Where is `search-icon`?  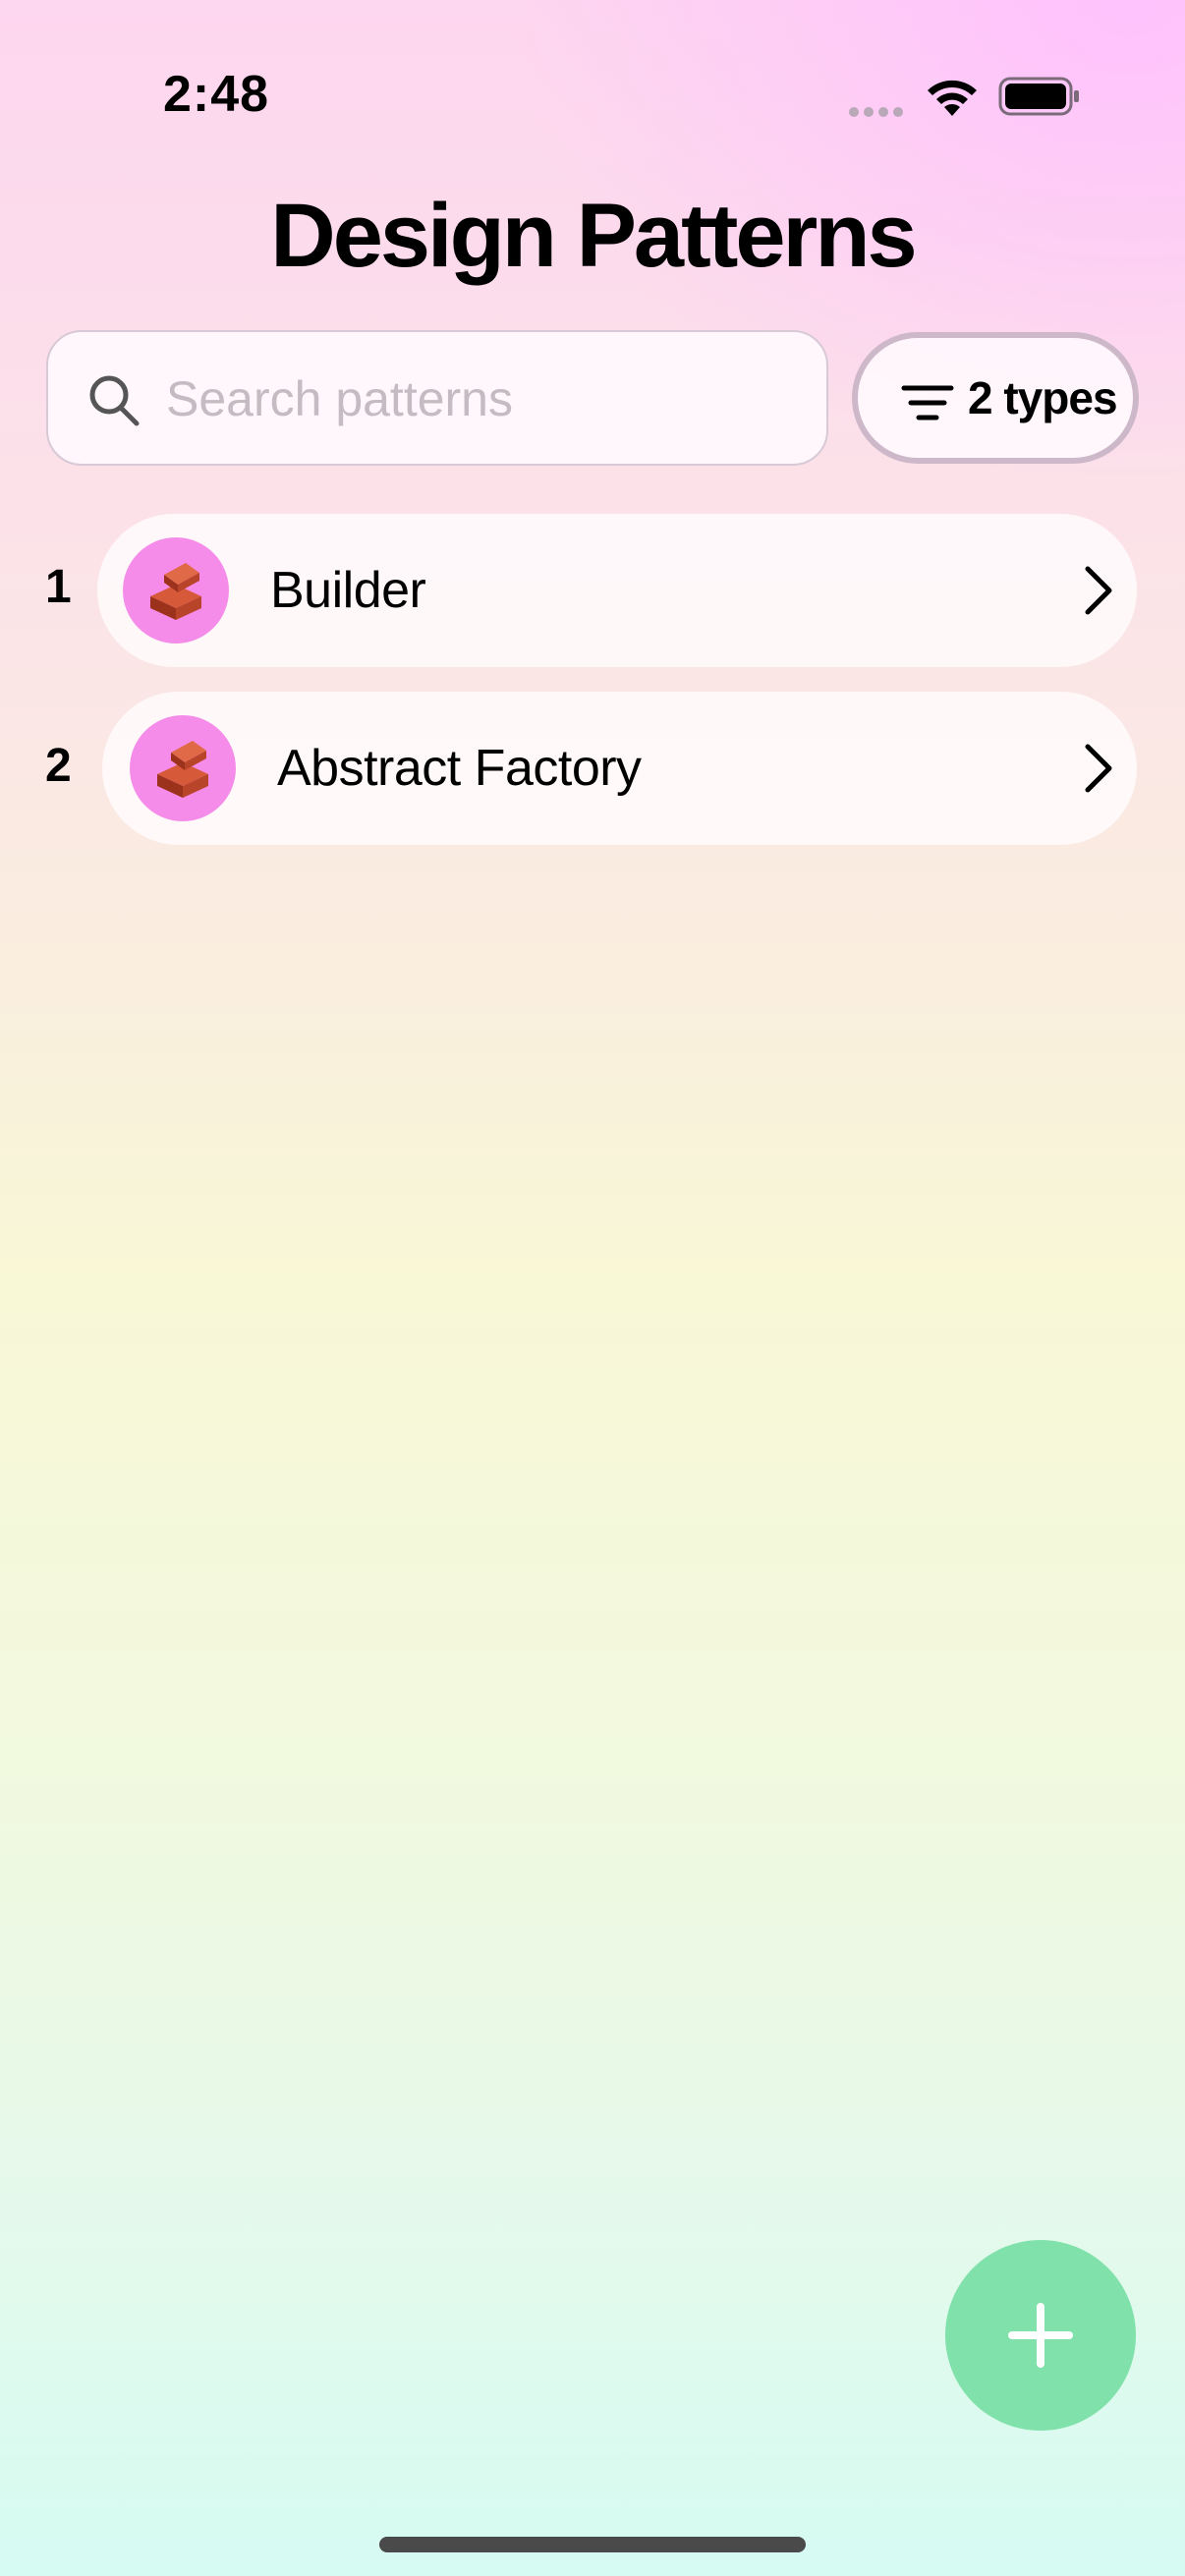 search-icon is located at coordinates (115, 400).